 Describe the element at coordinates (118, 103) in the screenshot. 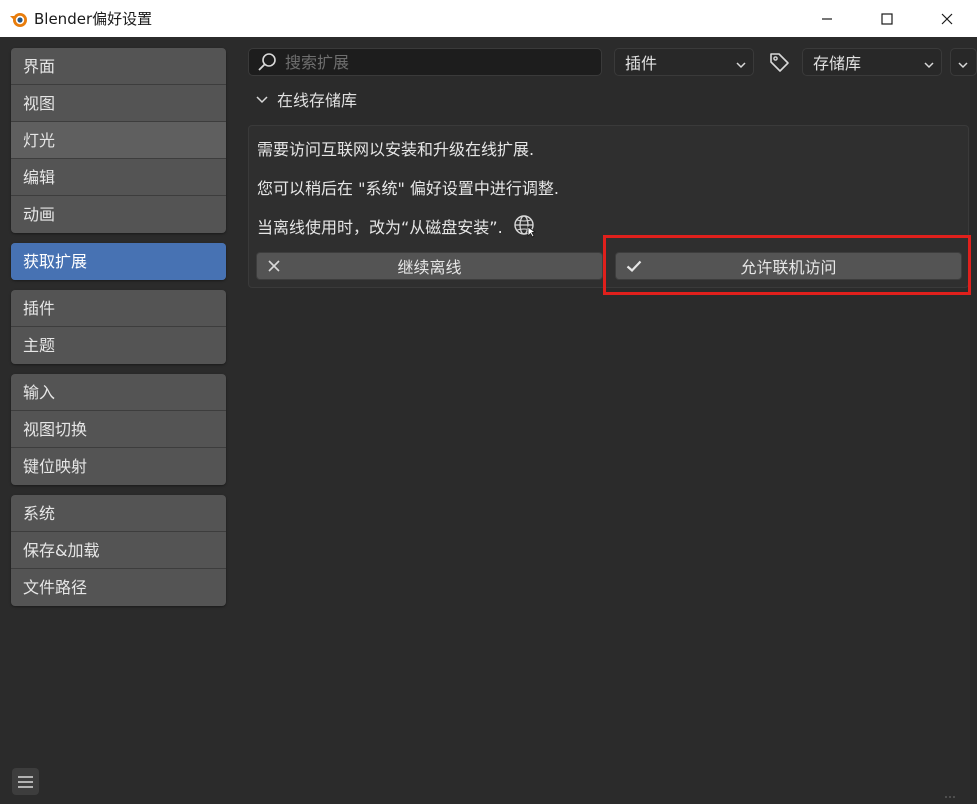

I see `sidebar-item-viewport: 视图` at that location.